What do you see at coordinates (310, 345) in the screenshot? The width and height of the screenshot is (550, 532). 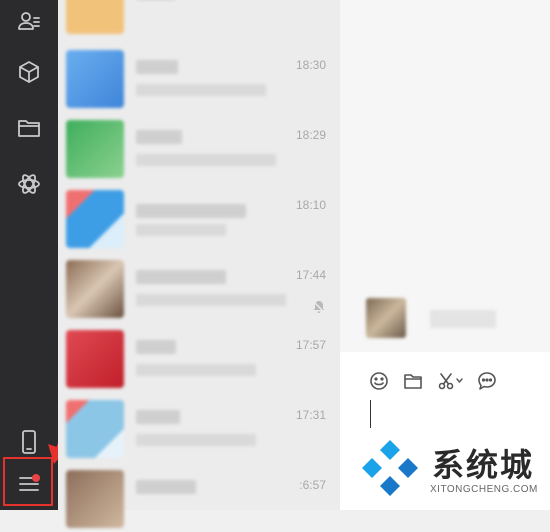 I see `chat-time: 17:57` at bounding box center [310, 345].